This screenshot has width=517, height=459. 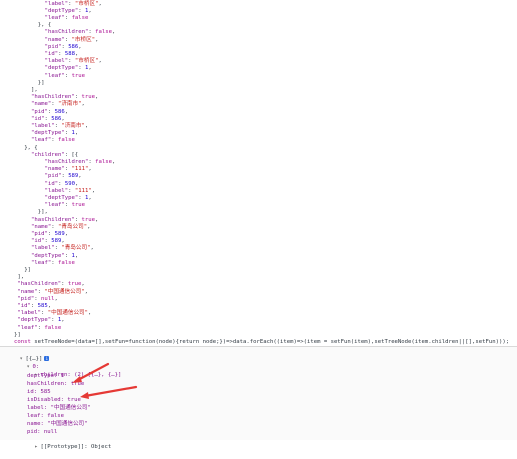 What do you see at coordinates (48, 119) in the screenshot?
I see `code-line: "id": 586,` at bounding box center [48, 119].